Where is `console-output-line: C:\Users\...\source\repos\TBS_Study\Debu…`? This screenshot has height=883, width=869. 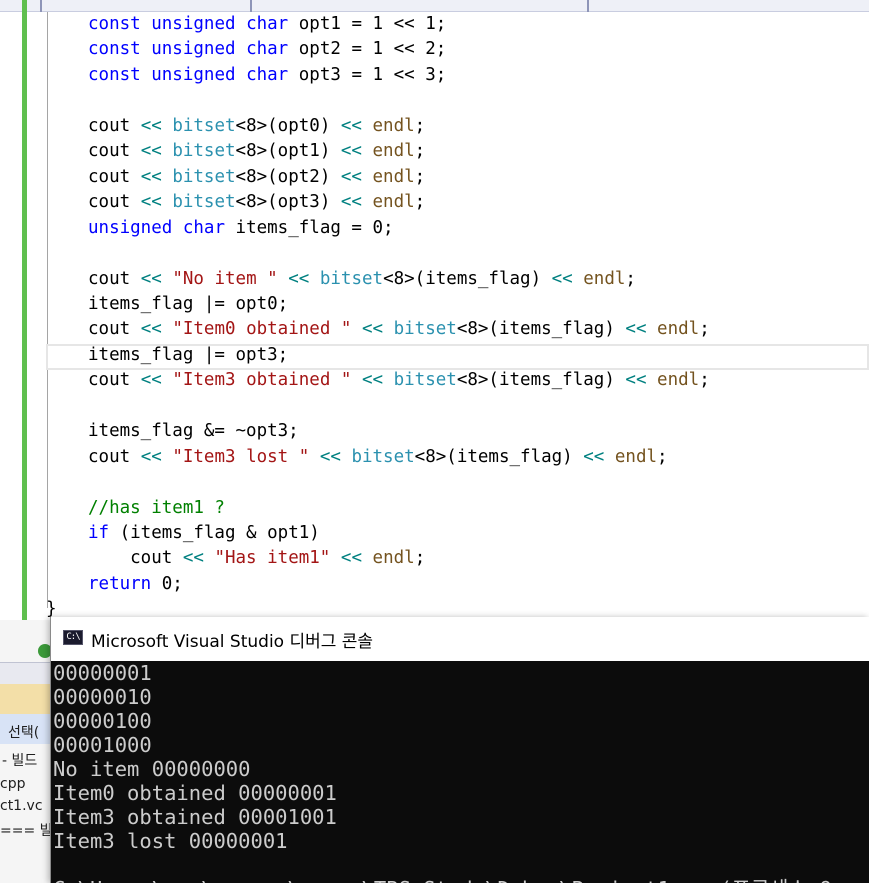
console-output-line: C:\Users\...\source\repos\TBS_Study\Debu… is located at coordinates (442, 880).